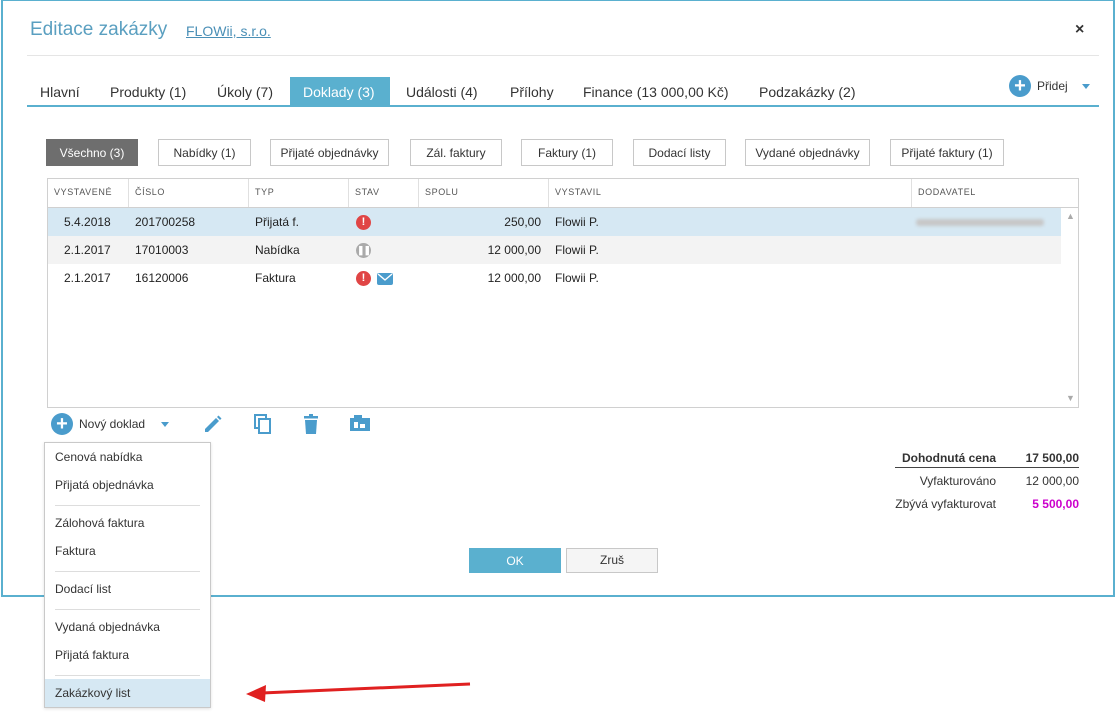  Describe the element at coordinates (311, 424) in the screenshot. I see `trash-icon` at that location.